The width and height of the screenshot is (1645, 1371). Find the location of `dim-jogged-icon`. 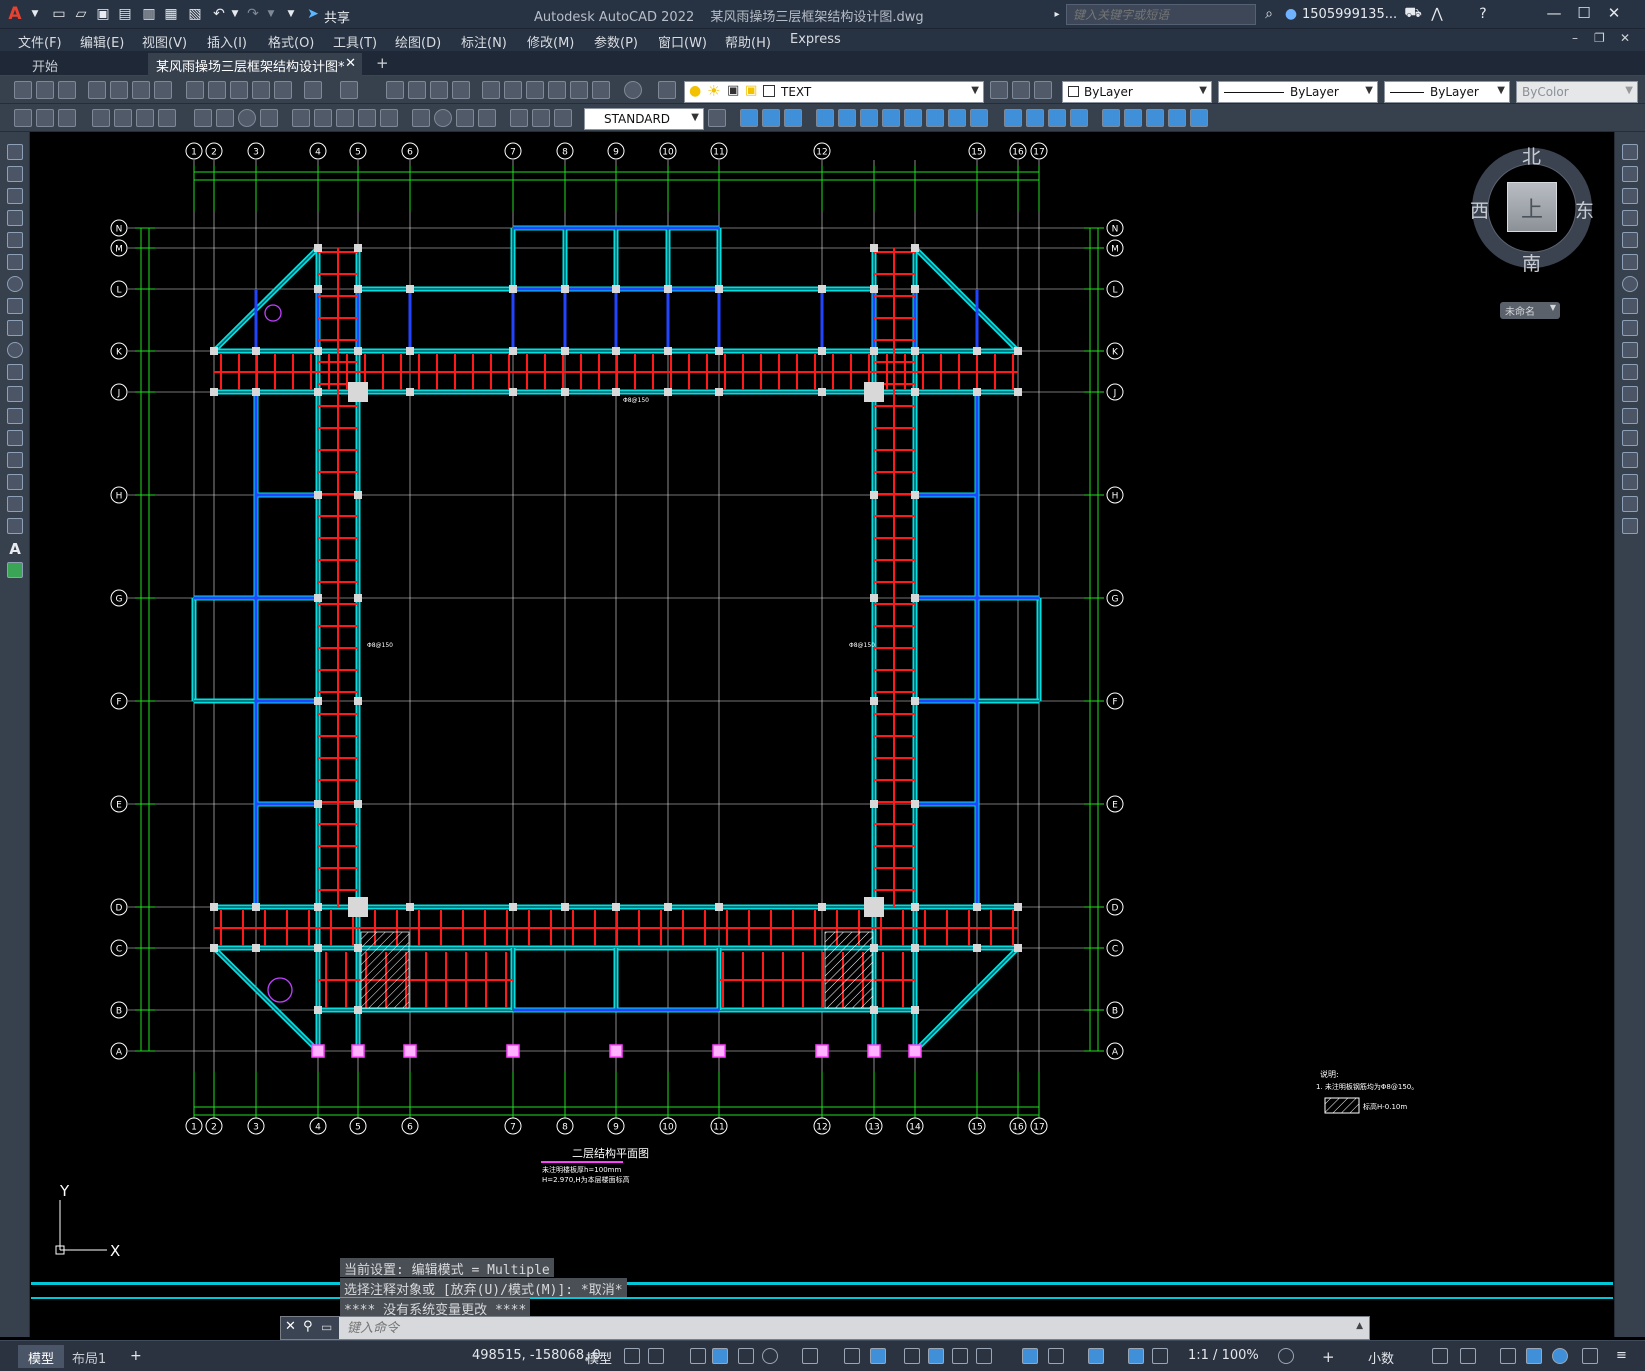

dim-jogged-icon is located at coordinates (145, 118).